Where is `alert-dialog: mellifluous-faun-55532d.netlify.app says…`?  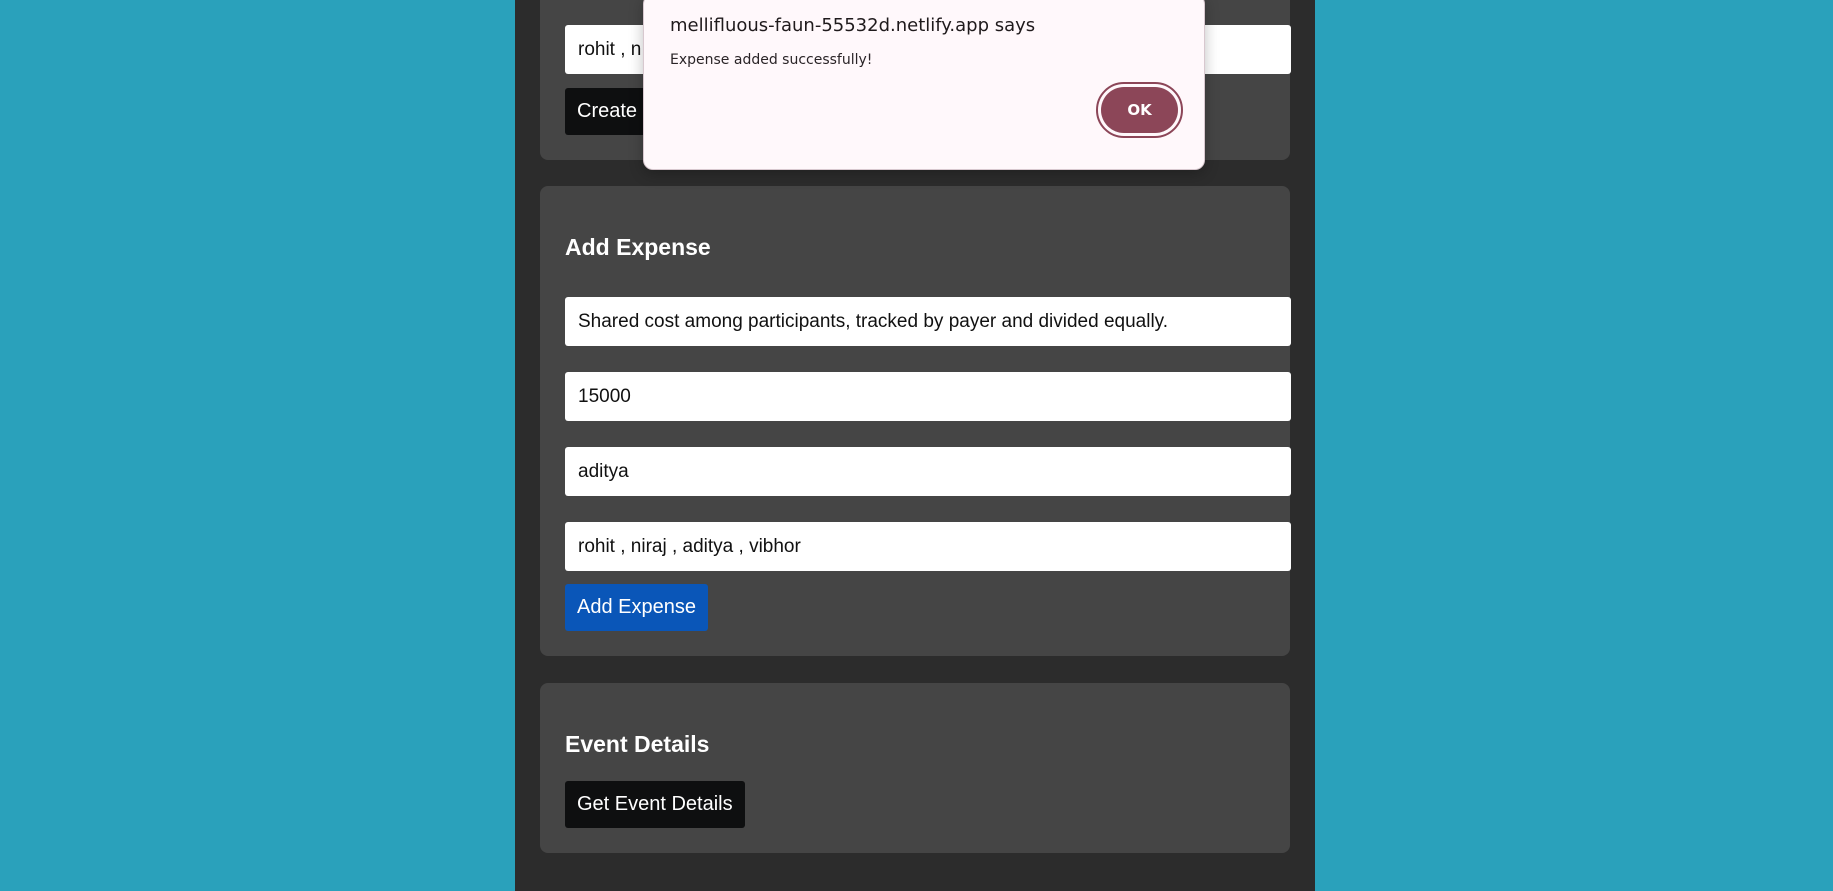 alert-dialog: mellifluous-faun-55532d.netlify.app says… is located at coordinates (924, 85).